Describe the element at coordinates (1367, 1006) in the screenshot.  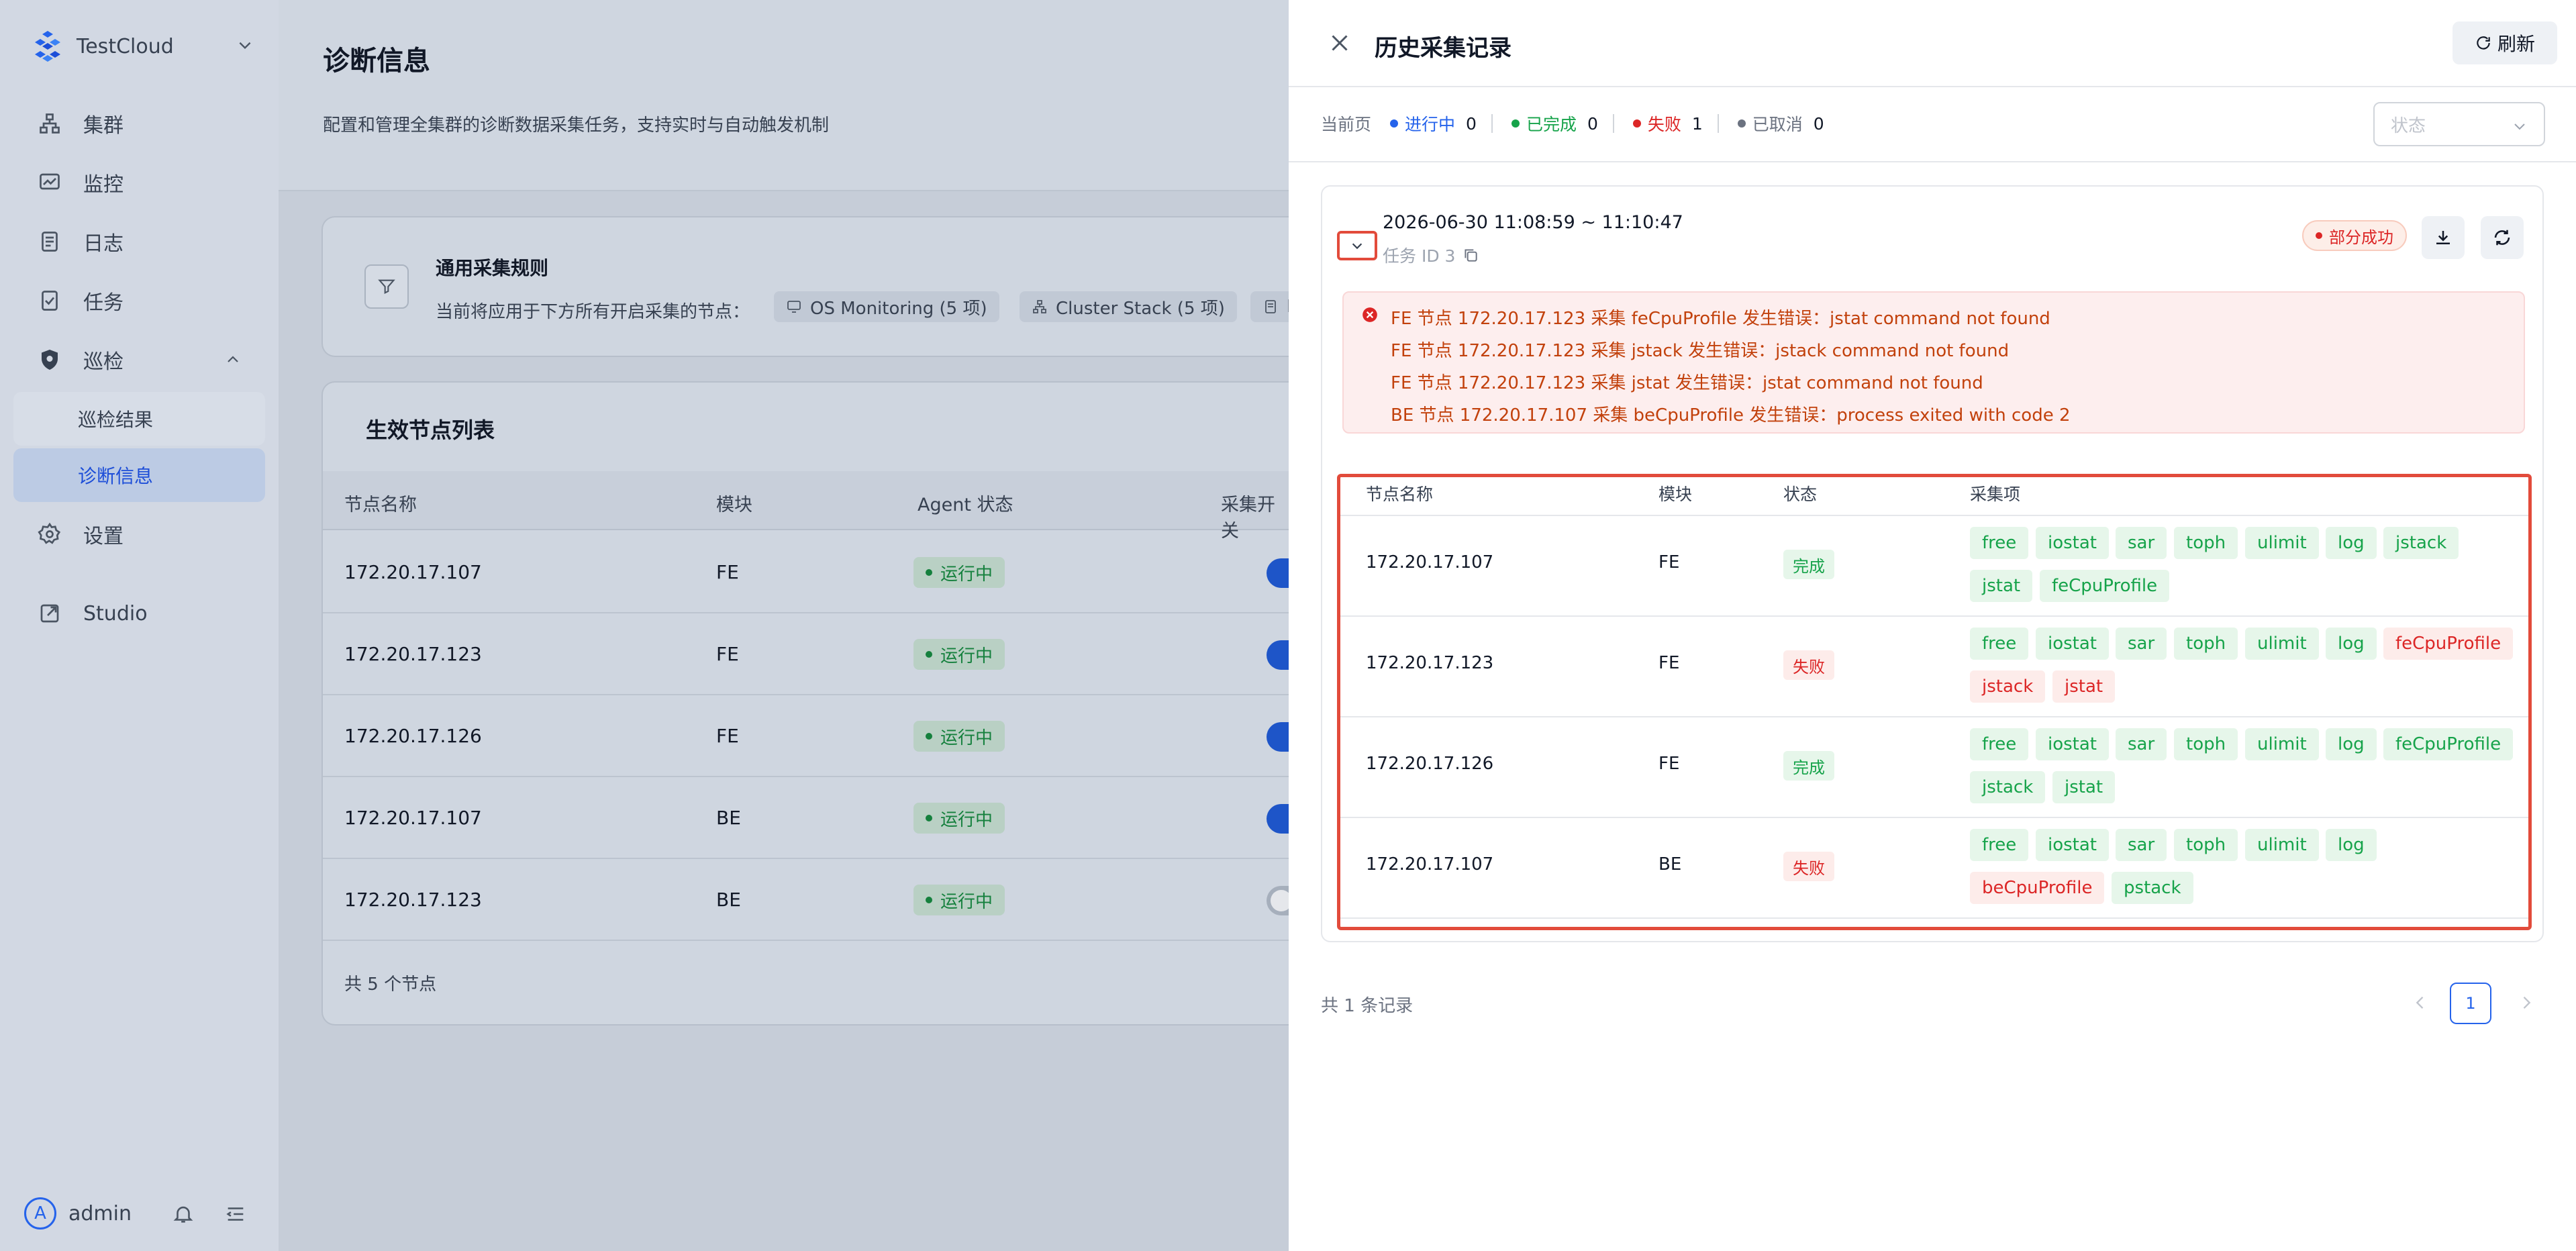
I see `total-records: 共 1 条记录` at that location.